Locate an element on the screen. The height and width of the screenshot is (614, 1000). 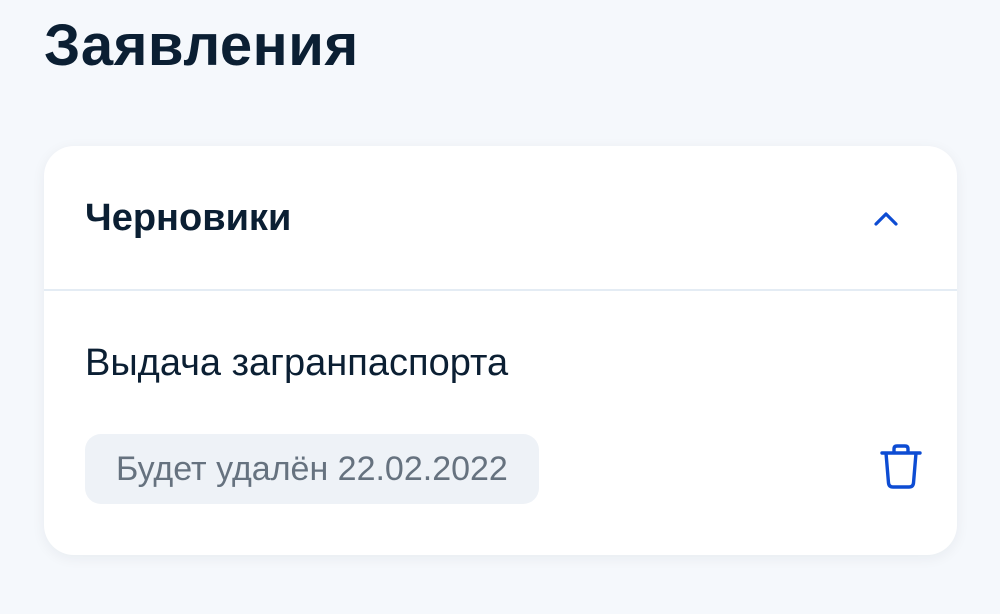
drafts-section-title: Черновики is located at coordinates (188, 218).